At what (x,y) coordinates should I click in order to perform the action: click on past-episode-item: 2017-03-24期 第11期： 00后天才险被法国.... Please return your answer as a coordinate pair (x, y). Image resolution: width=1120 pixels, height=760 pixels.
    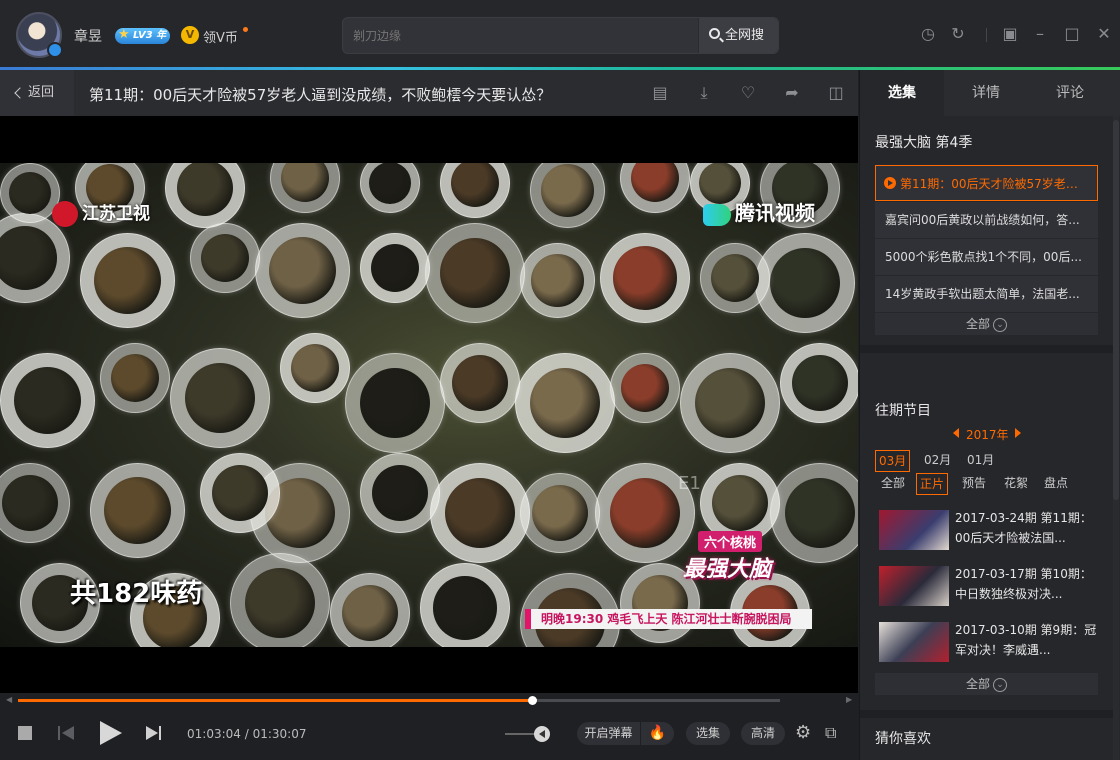
    Looking at the image, I should click on (986, 530).